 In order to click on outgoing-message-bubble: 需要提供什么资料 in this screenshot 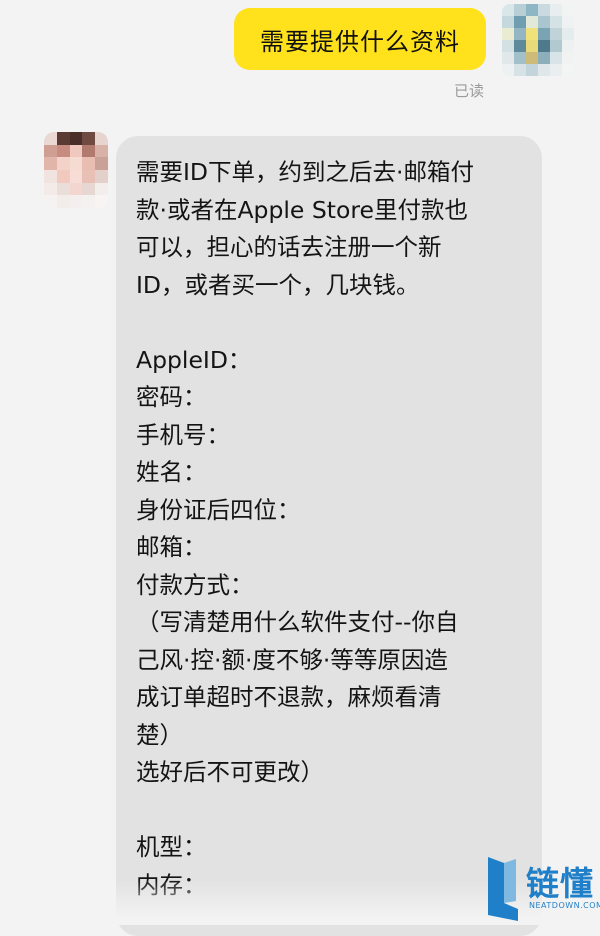, I will do `click(360, 39)`.